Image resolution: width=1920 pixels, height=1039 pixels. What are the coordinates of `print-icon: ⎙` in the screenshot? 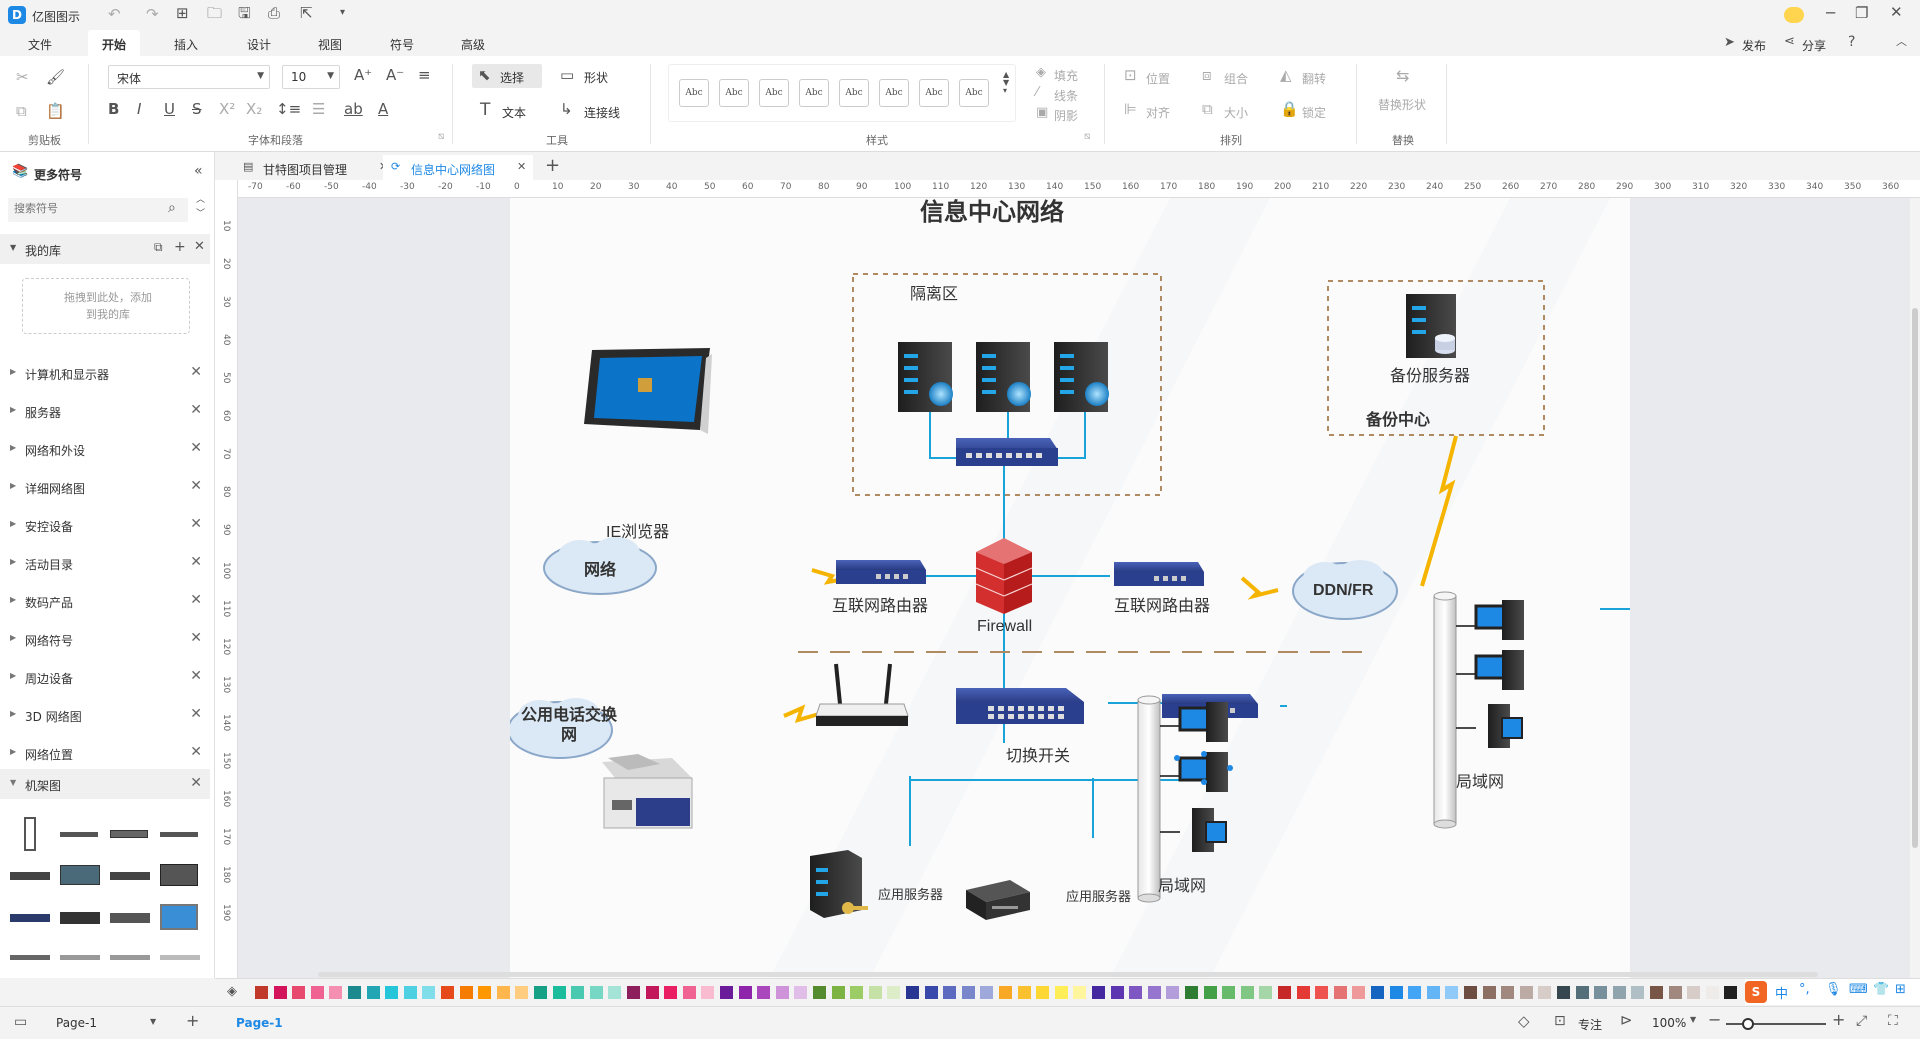 It's located at (274, 13).